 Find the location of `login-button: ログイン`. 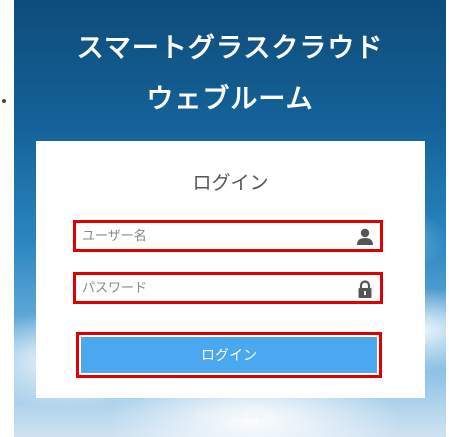

login-button: ログイン is located at coordinates (229, 355).